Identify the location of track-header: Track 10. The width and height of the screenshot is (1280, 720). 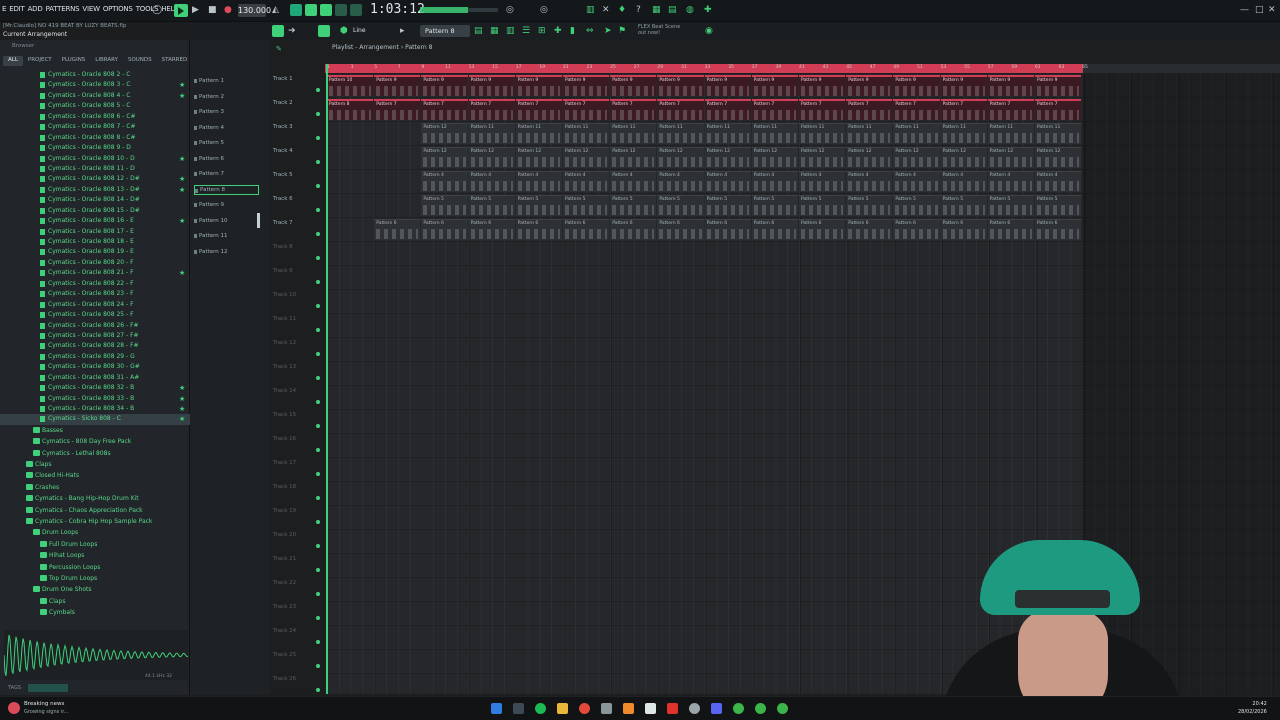
(299, 302).